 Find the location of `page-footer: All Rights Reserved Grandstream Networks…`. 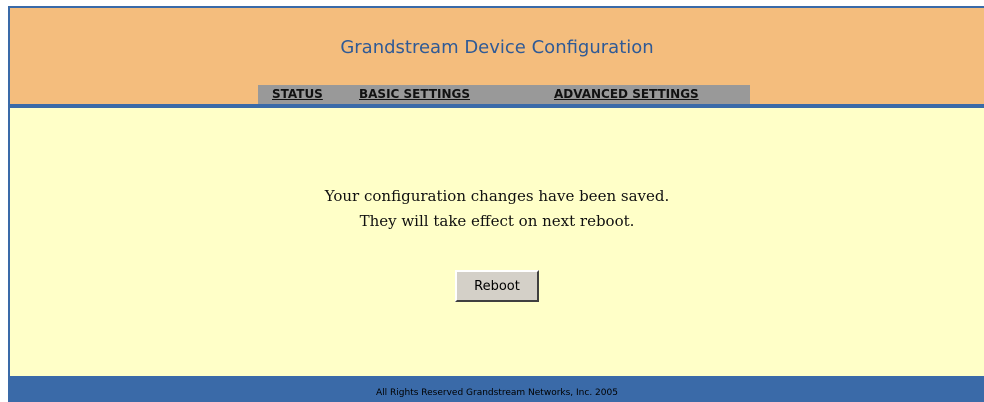

page-footer: All Rights Reserved Grandstream Networks… is located at coordinates (497, 389).